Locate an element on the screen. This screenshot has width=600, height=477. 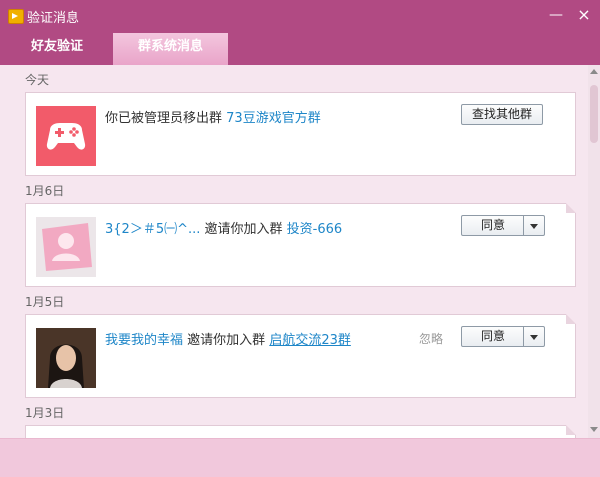
group-link: 启航交流23群 is located at coordinates (310, 340).